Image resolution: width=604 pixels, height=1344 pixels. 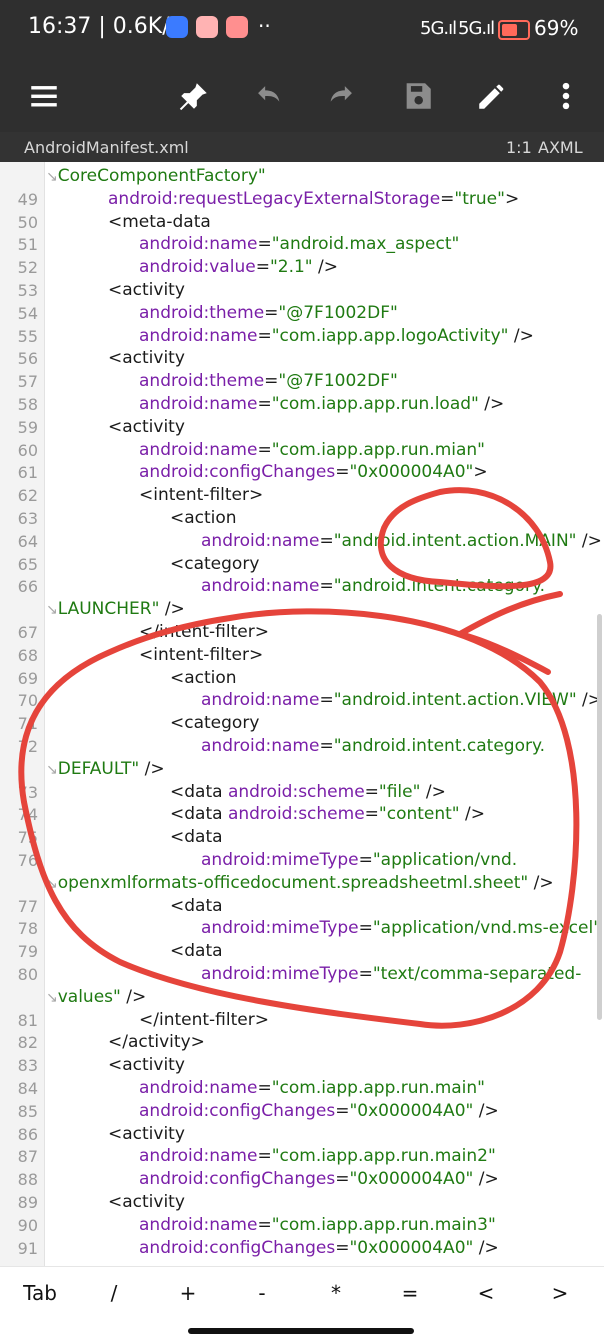 What do you see at coordinates (560, 1293) in the screenshot?
I see `key-7: >` at bounding box center [560, 1293].